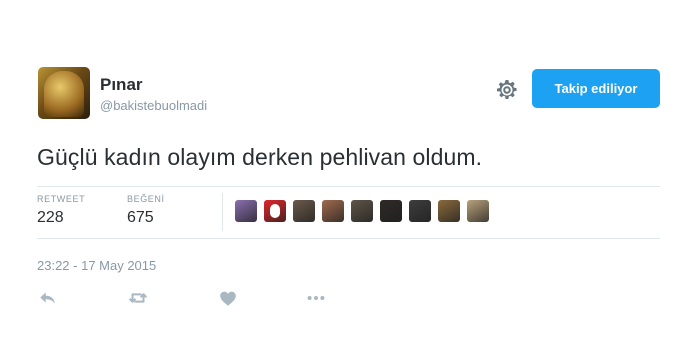 The height and width of the screenshot is (359, 690). I want to click on reply-icon, so click(48, 298).